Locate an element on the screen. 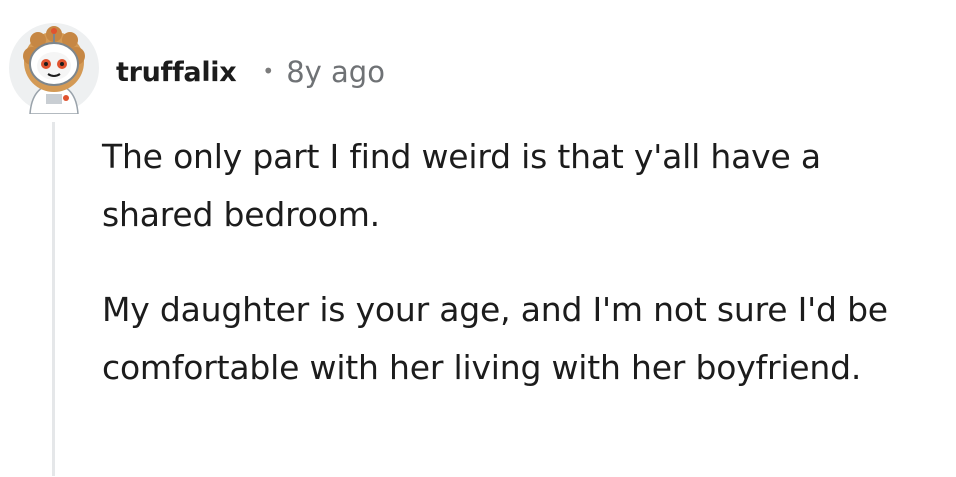  comment-meta: truffalix • 8y ago is located at coordinates (250, 72).